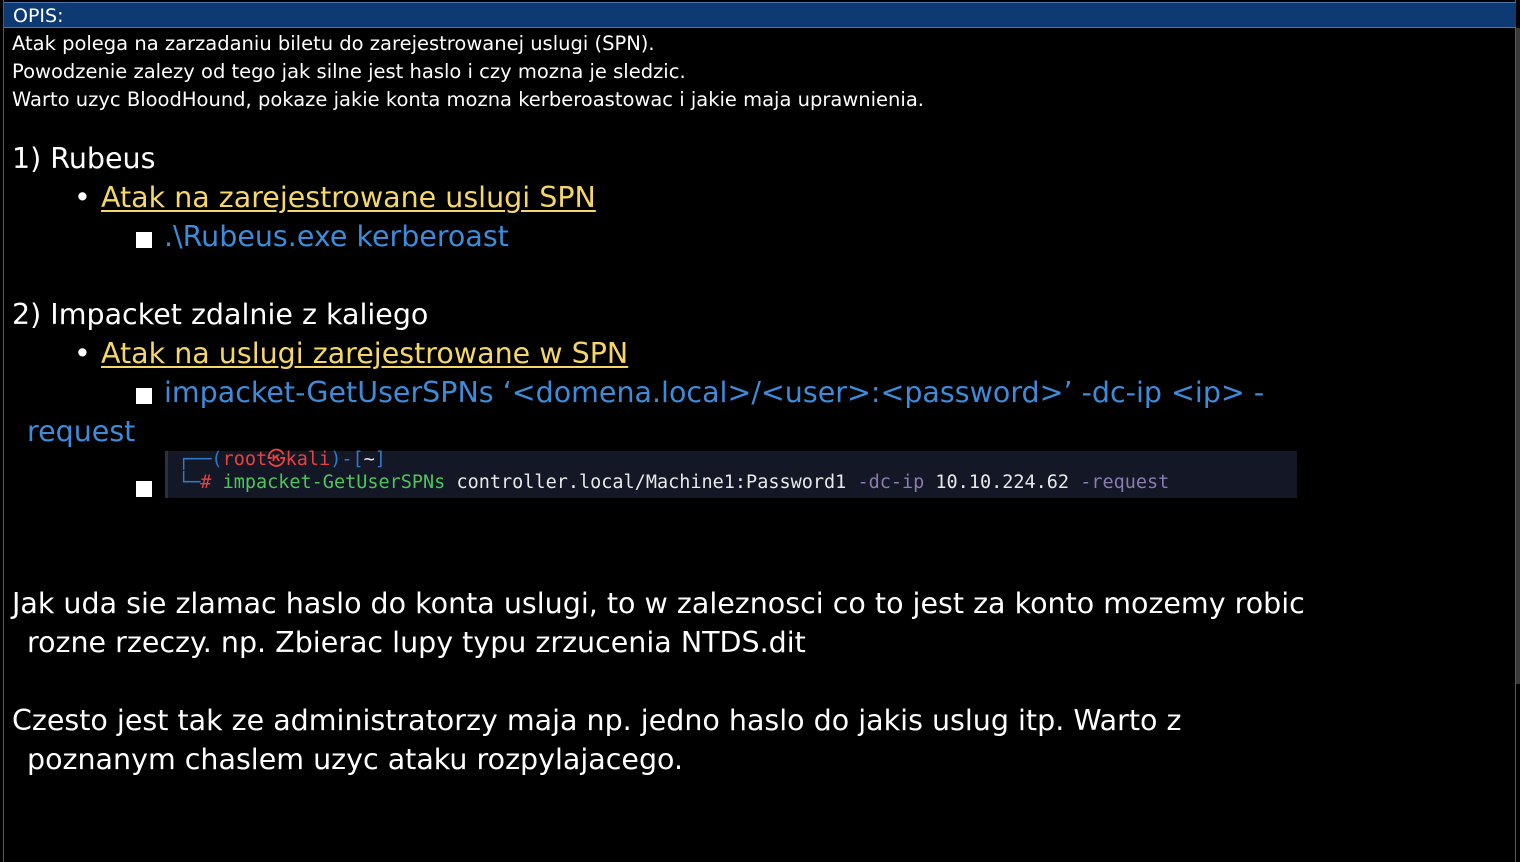 The image size is (1520, 862). I want to click on impacket-command-line2: request, so click(81, 431).